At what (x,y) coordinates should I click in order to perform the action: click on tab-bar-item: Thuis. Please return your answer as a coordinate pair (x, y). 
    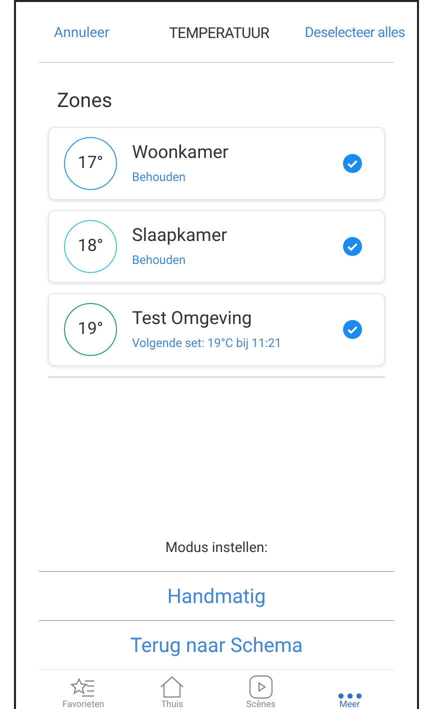
    Looking at the image, I should click on (172, 691).